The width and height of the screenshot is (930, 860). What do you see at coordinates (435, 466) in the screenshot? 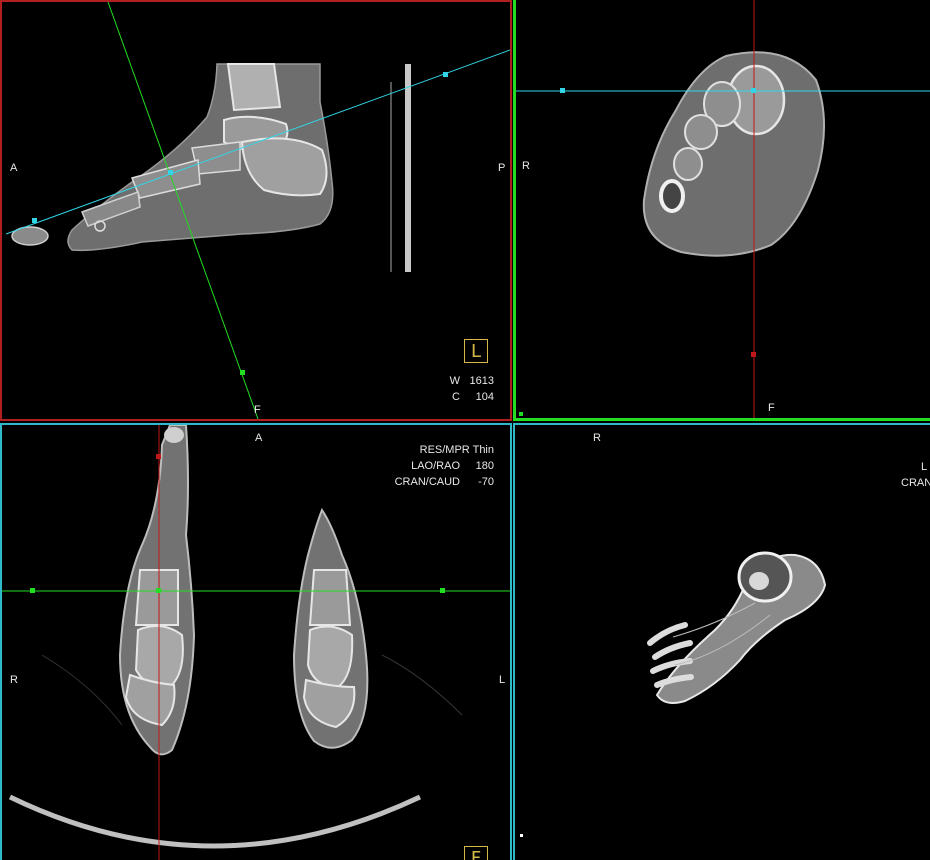
I see `lao-rao-label: LAO/RAO` at bounding box center [435, 466].